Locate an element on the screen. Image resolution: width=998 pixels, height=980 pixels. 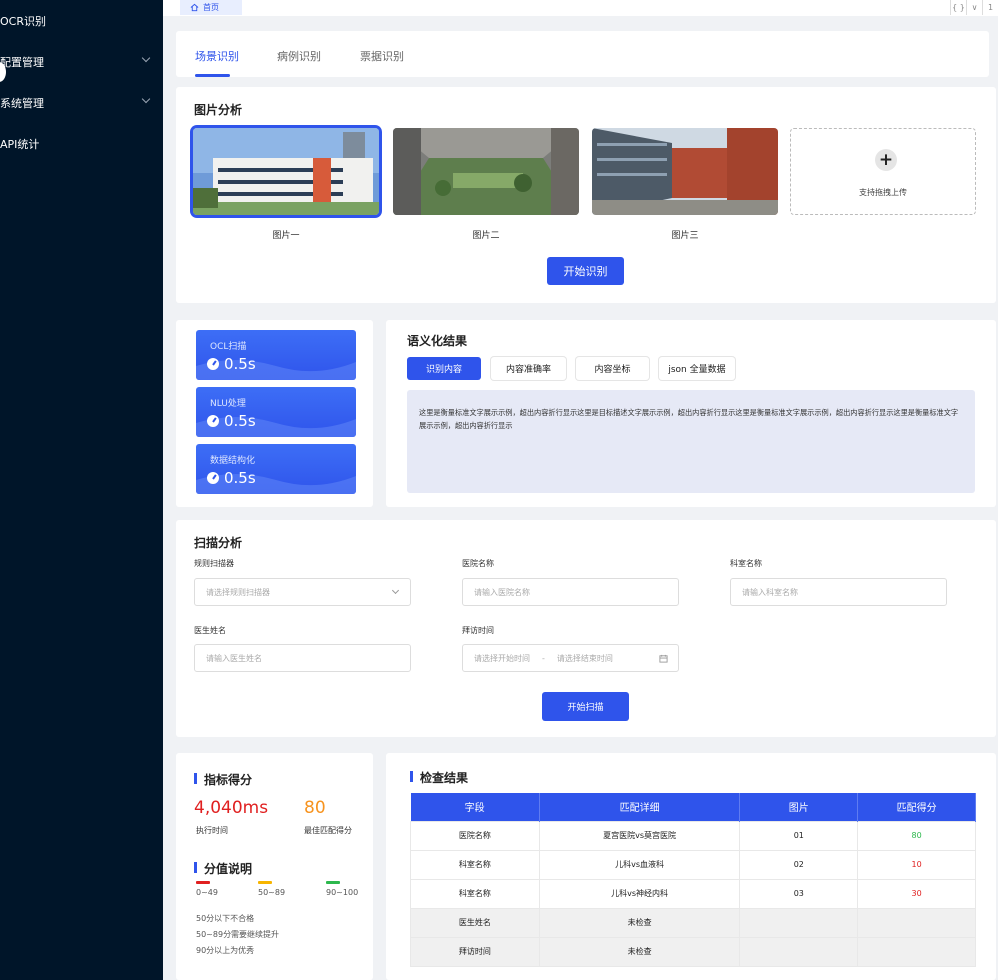
department-label: 科室名称 is located at coordinates (746, 563).